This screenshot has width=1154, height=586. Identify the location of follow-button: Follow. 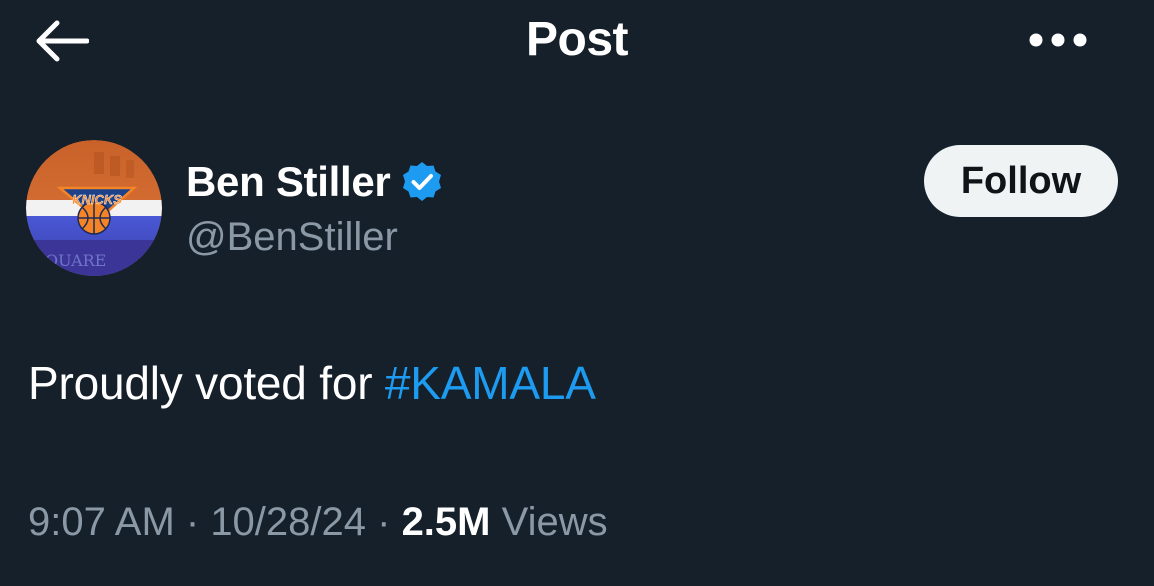
(1021, 181).